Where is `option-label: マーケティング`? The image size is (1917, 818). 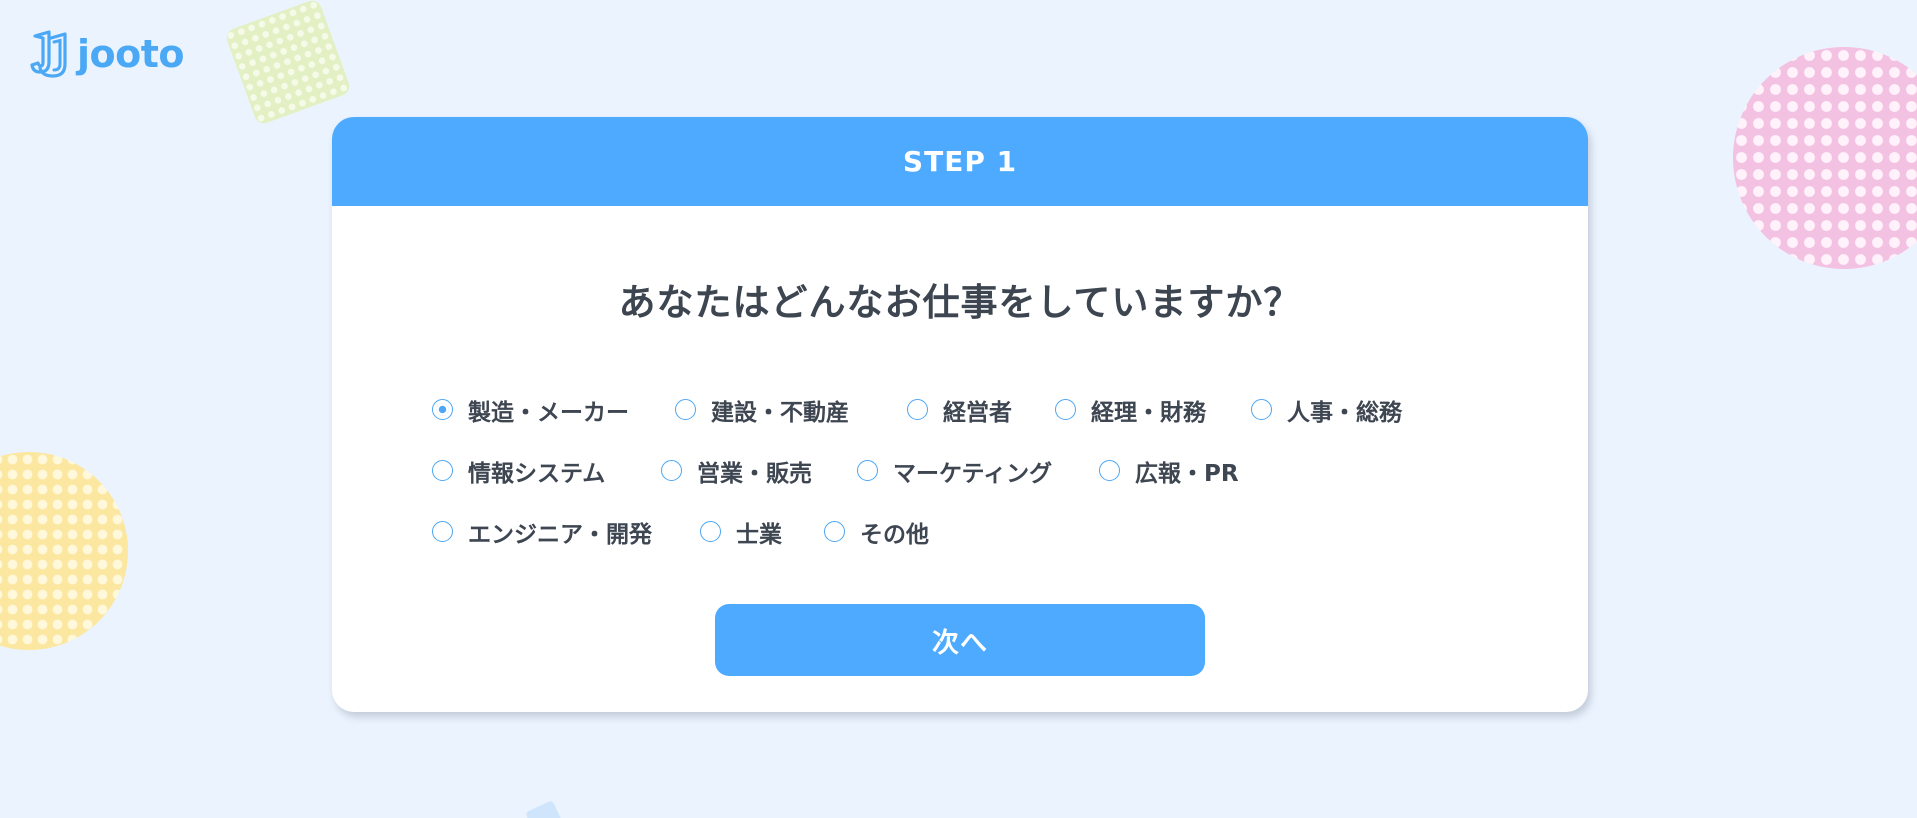
option-label: マーケティング is located at coordinates (973, 473).